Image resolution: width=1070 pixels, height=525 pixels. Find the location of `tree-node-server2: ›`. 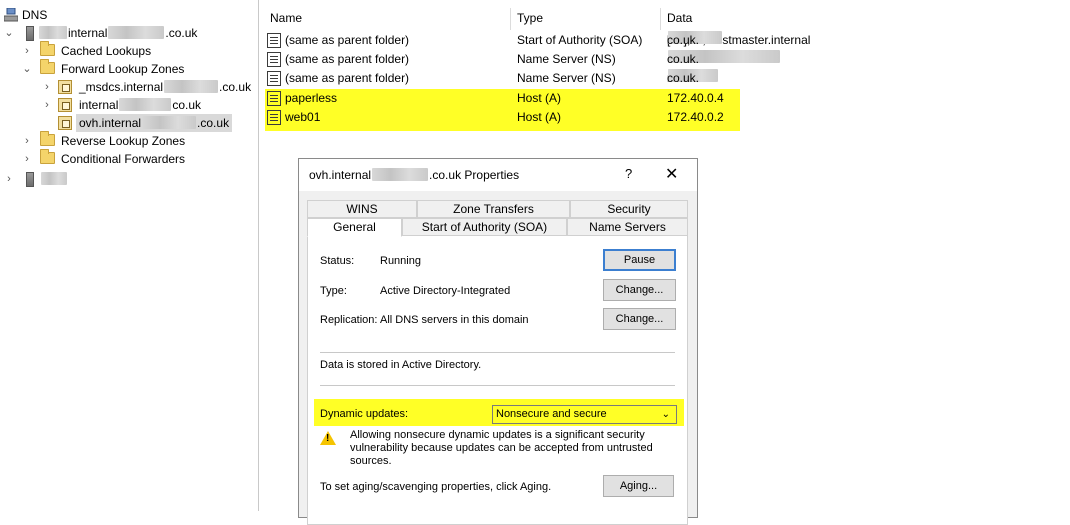

tree-node-server2: › is located at coordinates (44, 179).